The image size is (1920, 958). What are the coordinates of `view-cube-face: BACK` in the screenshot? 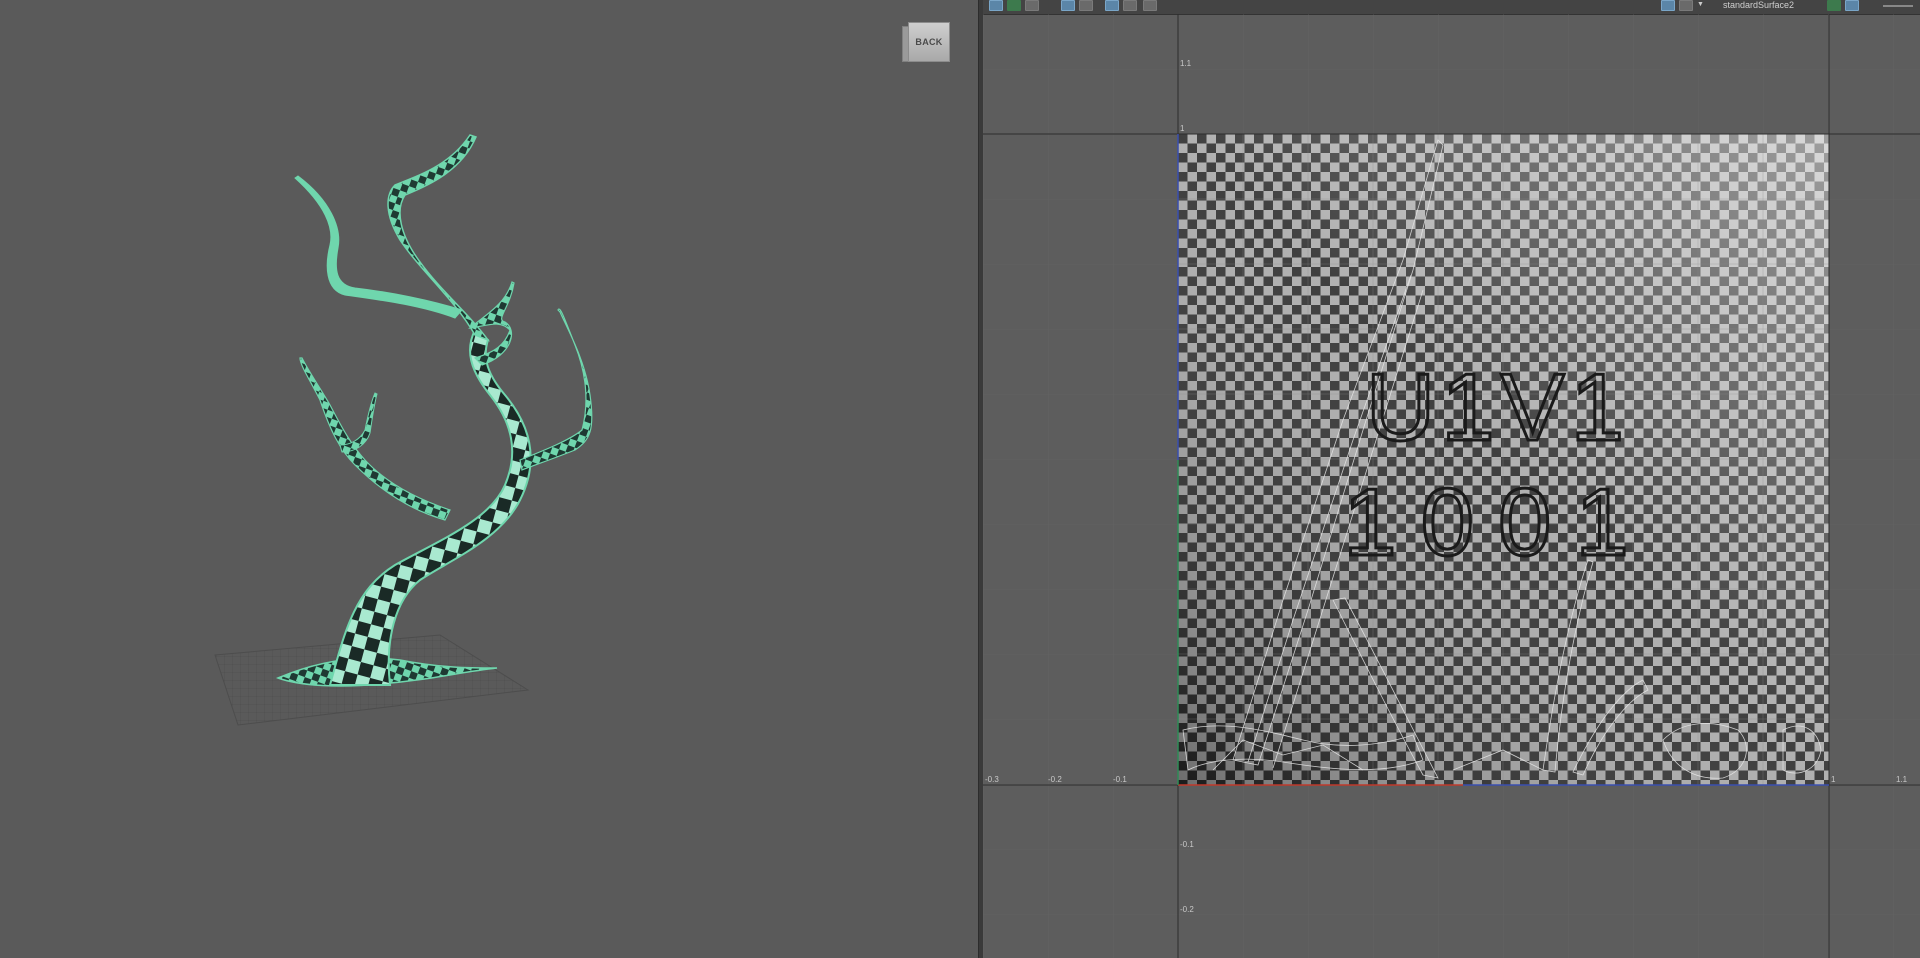 It's located at (929, 42).